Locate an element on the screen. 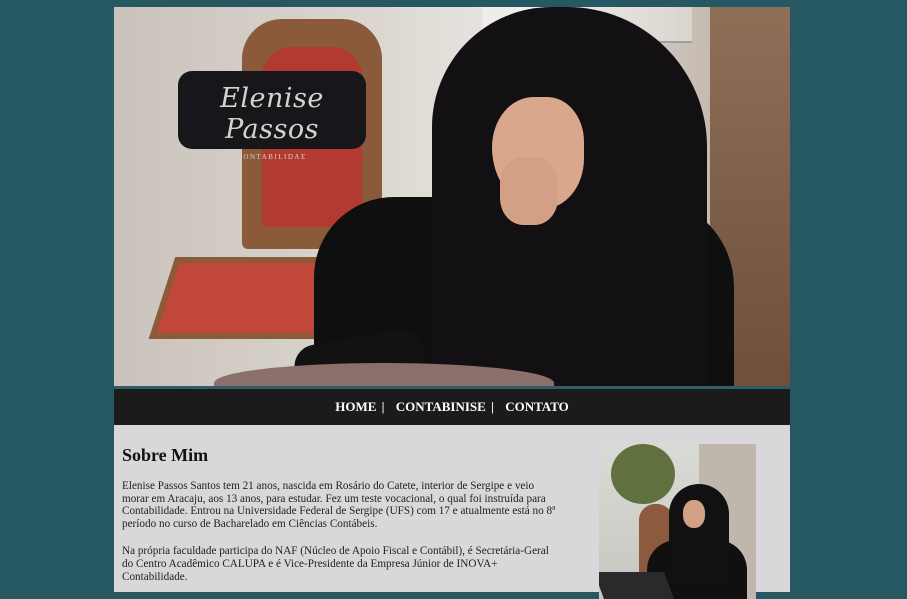 The height and width of the screenshot is (599, 907). logo-name: Elenise Passos is located at coordinates (272, 114).